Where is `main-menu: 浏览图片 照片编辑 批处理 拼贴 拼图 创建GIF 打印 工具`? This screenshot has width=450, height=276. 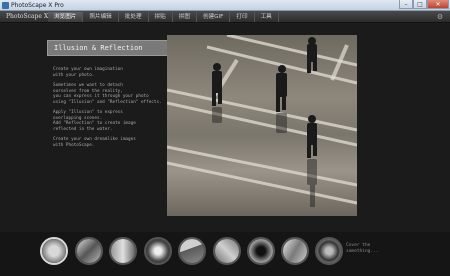 main-menu: 浏览图片 照片编辑 批处理 拼贴 拼图 创建GIF 打印 工具 is located at coordinates (163, 17).